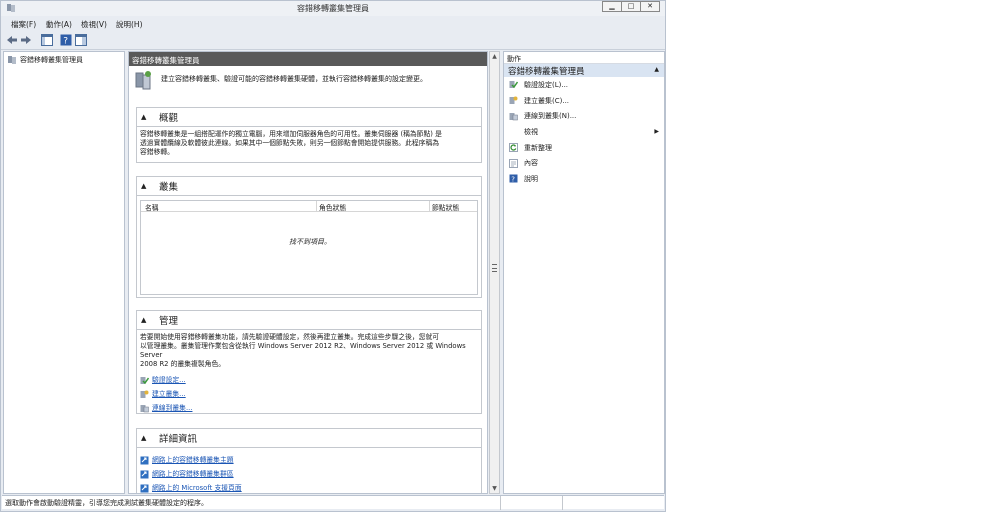 This screenshot has height=512, width=1000. Describe the element at coordinates (494, 268) in the screenshot. I see `scroll-thumb` at that location.